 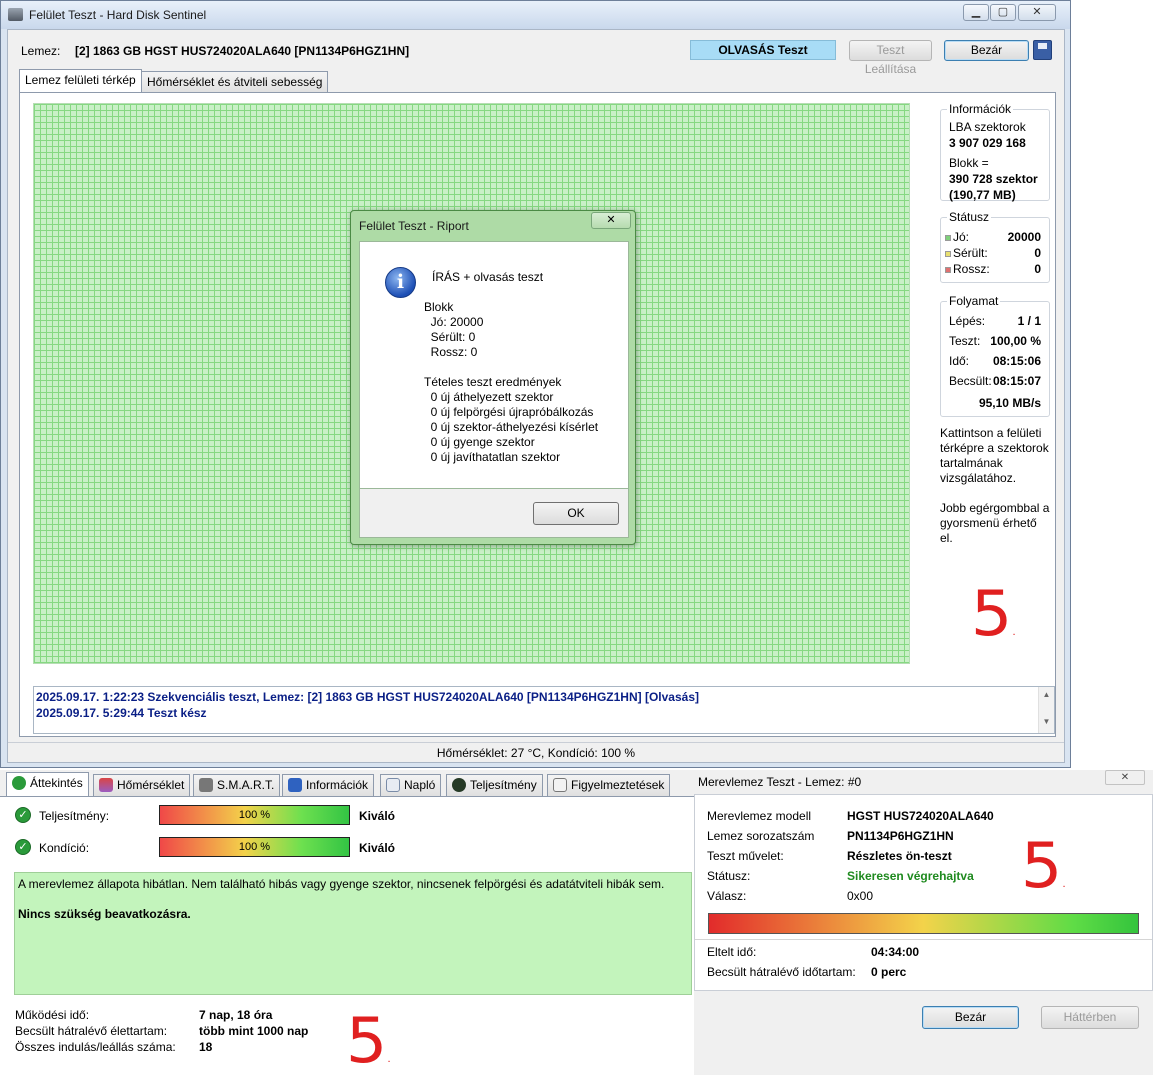 I want to click on hint-right-click: Jobb egérgombbal a gyorsmenü érhető el., so click(x=995, y=523).